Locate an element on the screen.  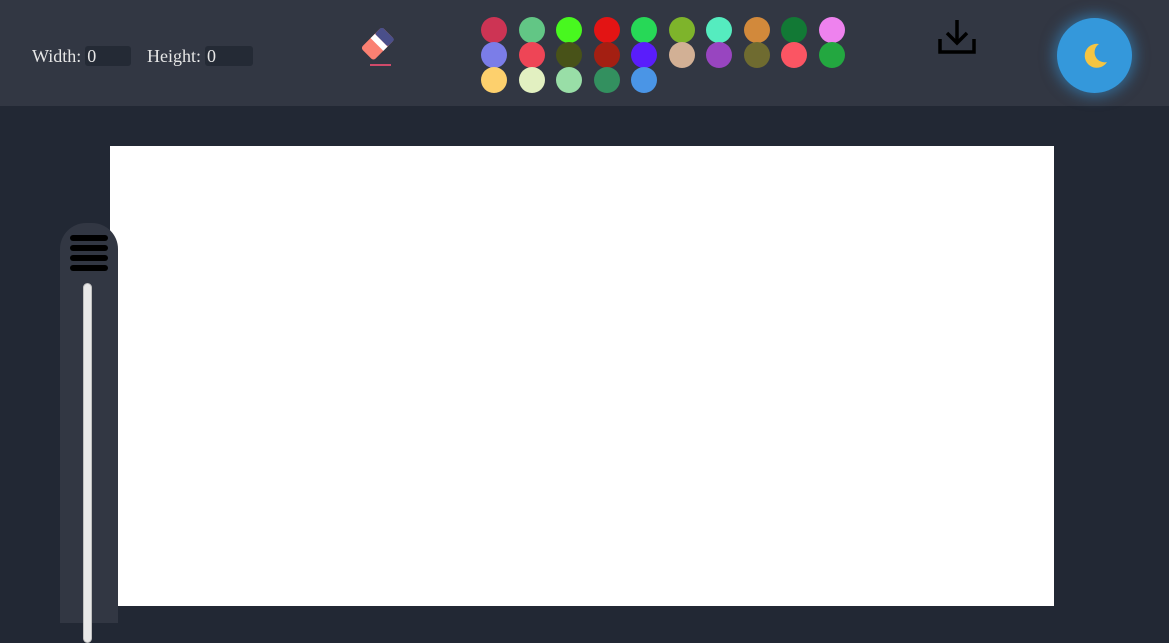
theme-toggle-button is located at coordinates (1094, 55).